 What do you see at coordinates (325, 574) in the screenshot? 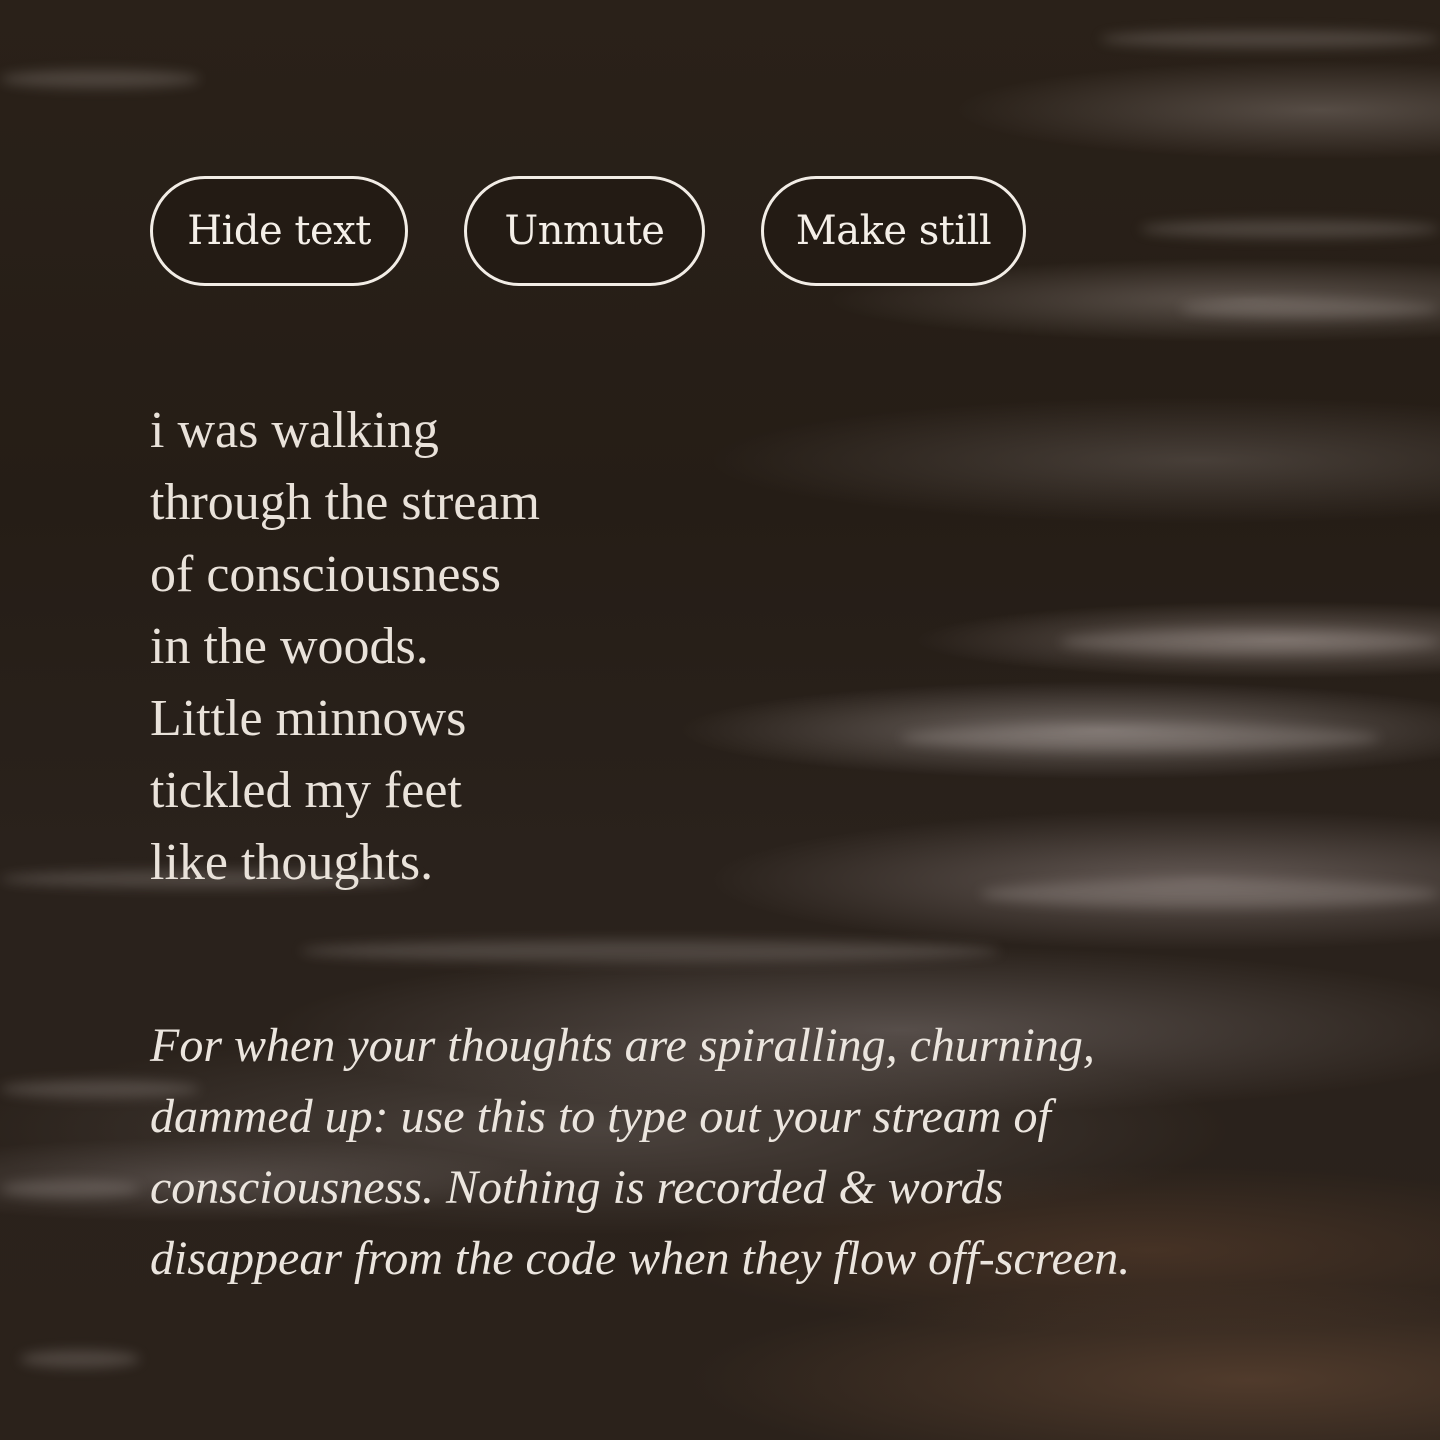
I see `poem-line: of consciousness` at bounding box center [325, 574].